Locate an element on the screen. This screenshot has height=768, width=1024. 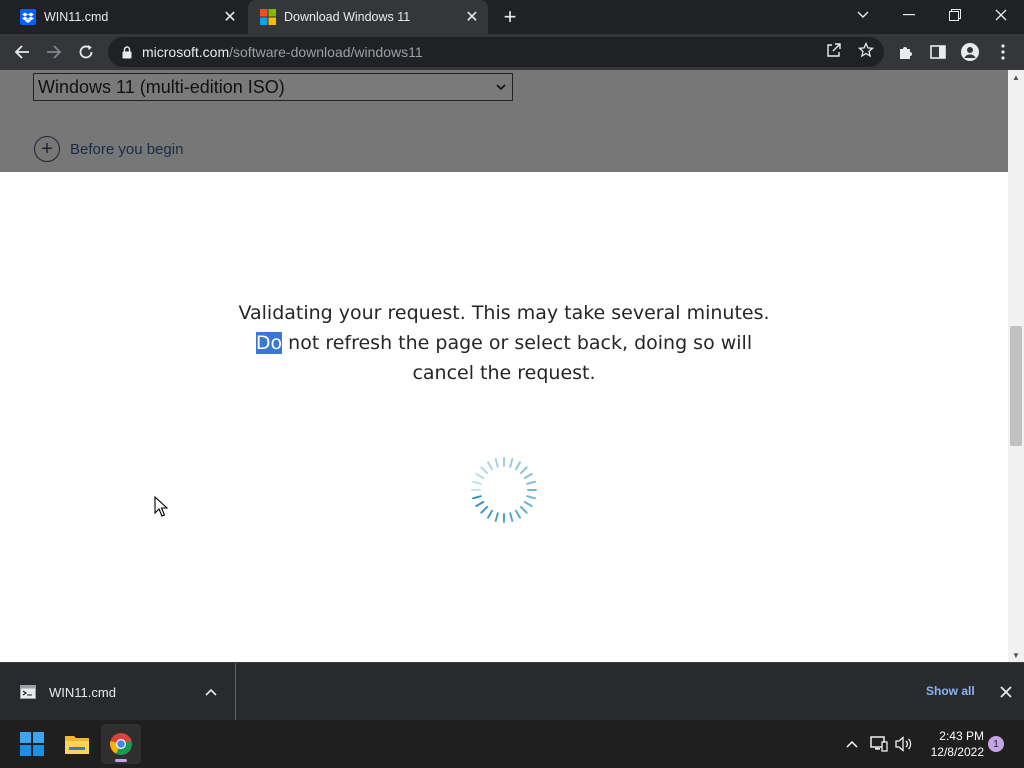
arrow-left-icon is located at coordinates (21, 52).